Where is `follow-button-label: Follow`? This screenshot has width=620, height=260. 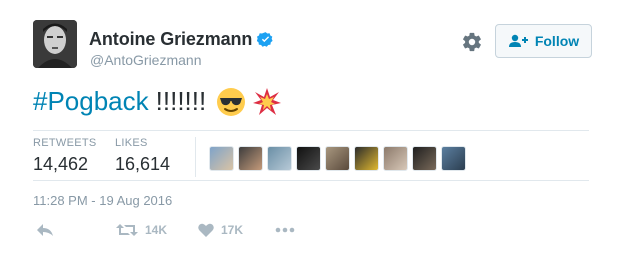 follow-button-label: Follow is located at coordinates (557, 41).